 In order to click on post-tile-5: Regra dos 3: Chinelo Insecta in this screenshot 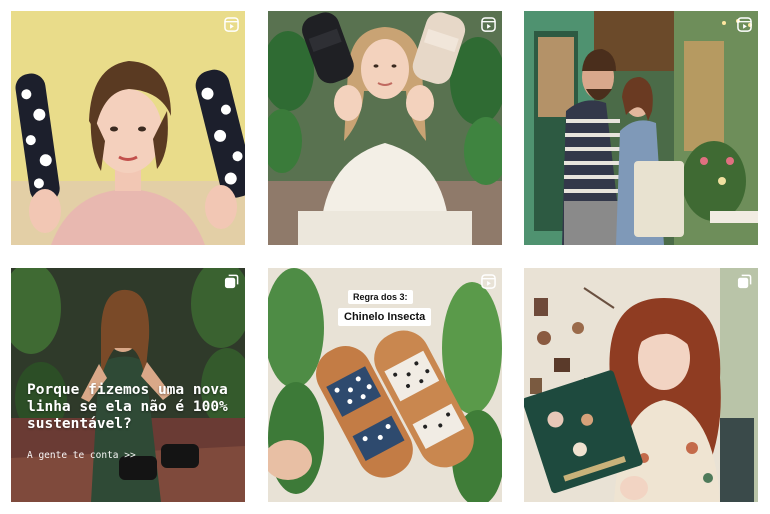, I will do `click(385, 385)`.